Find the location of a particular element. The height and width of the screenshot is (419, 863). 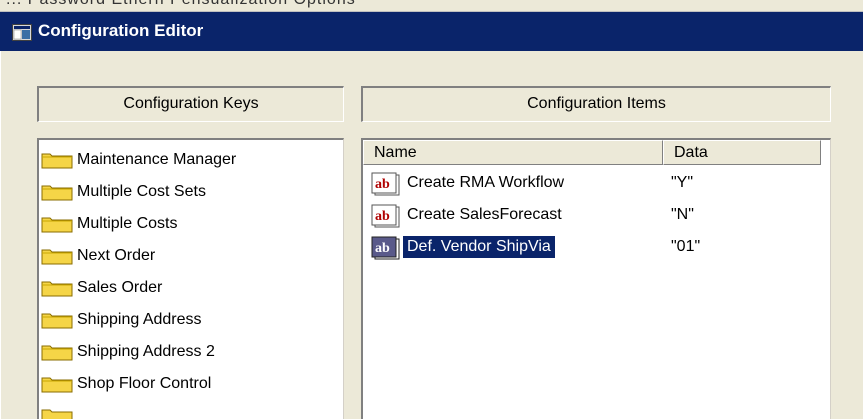

configuration-keys-header: Configuration Keys is located at coordinates (190, 104).